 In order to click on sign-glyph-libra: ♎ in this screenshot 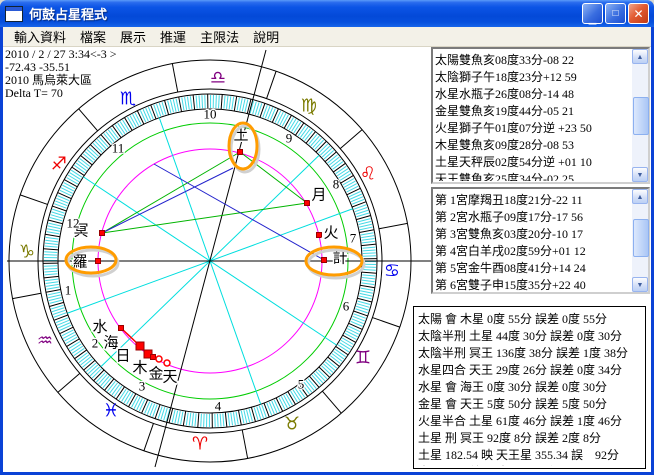, I will do `click(218, 78)`.